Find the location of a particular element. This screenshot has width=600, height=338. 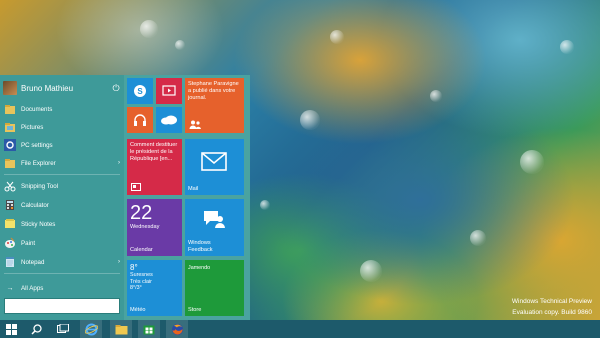

user-account: Bruno Mathieu ⏻ is located at coordinates (62, 88).